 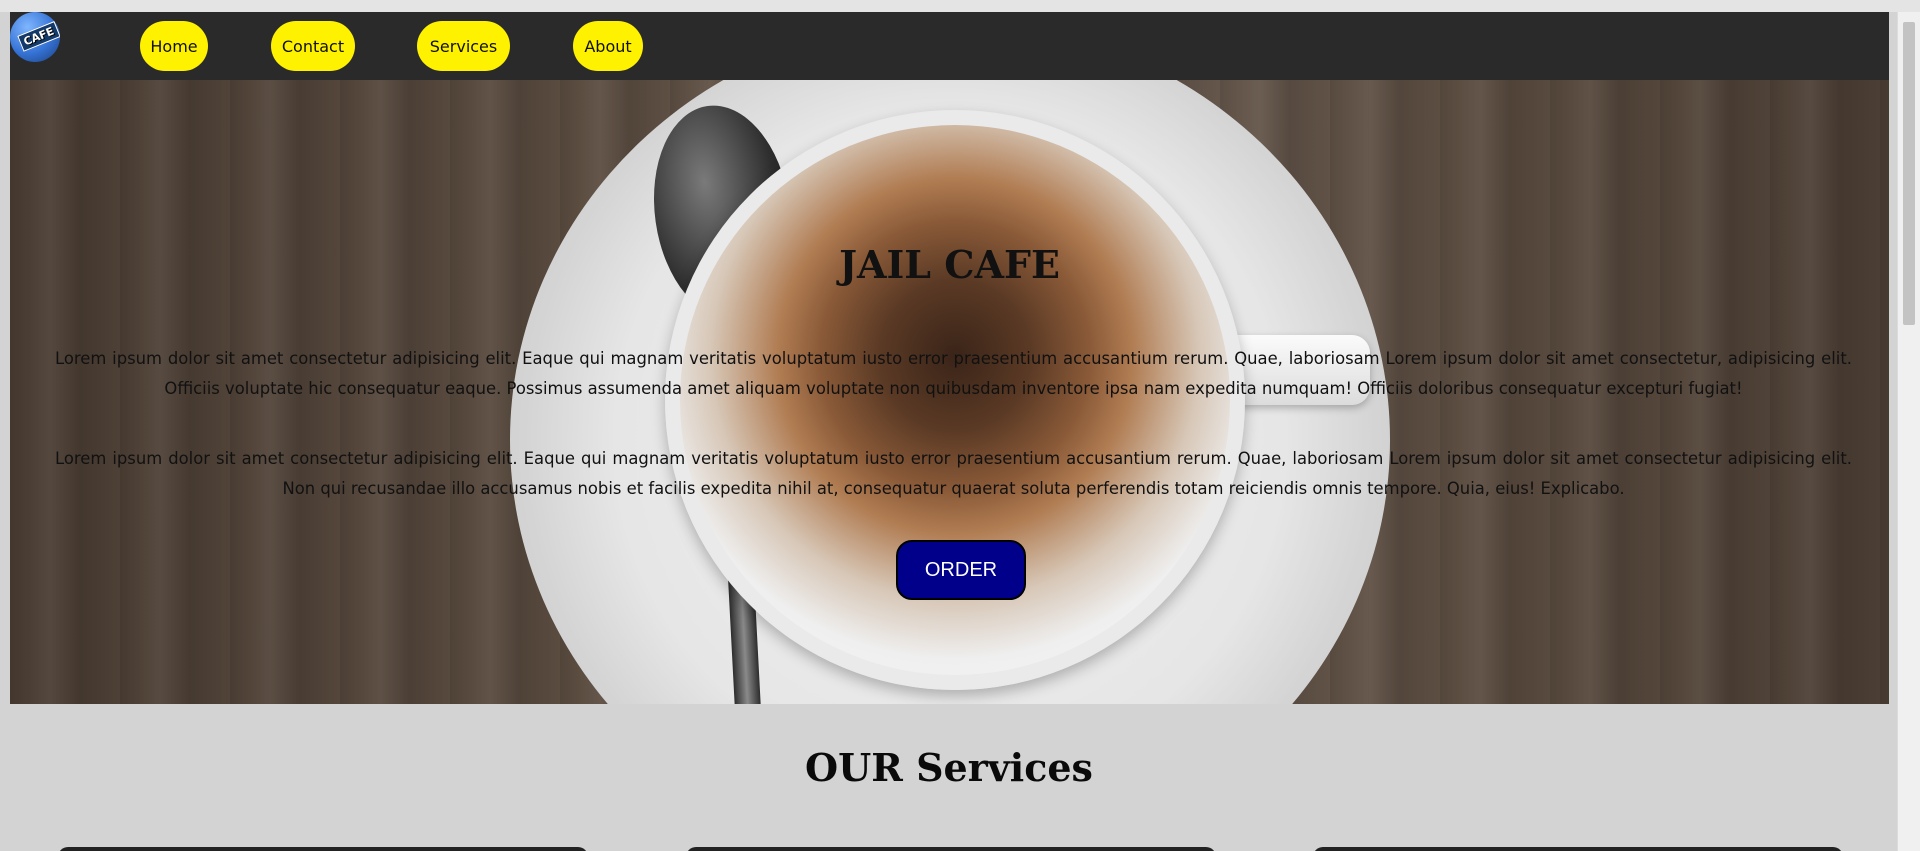 What do you see at coordinates (949, 46) in the screenshot?
I see `navbar: CAFE Home Contact Services About` at bounding box center [949, 46].